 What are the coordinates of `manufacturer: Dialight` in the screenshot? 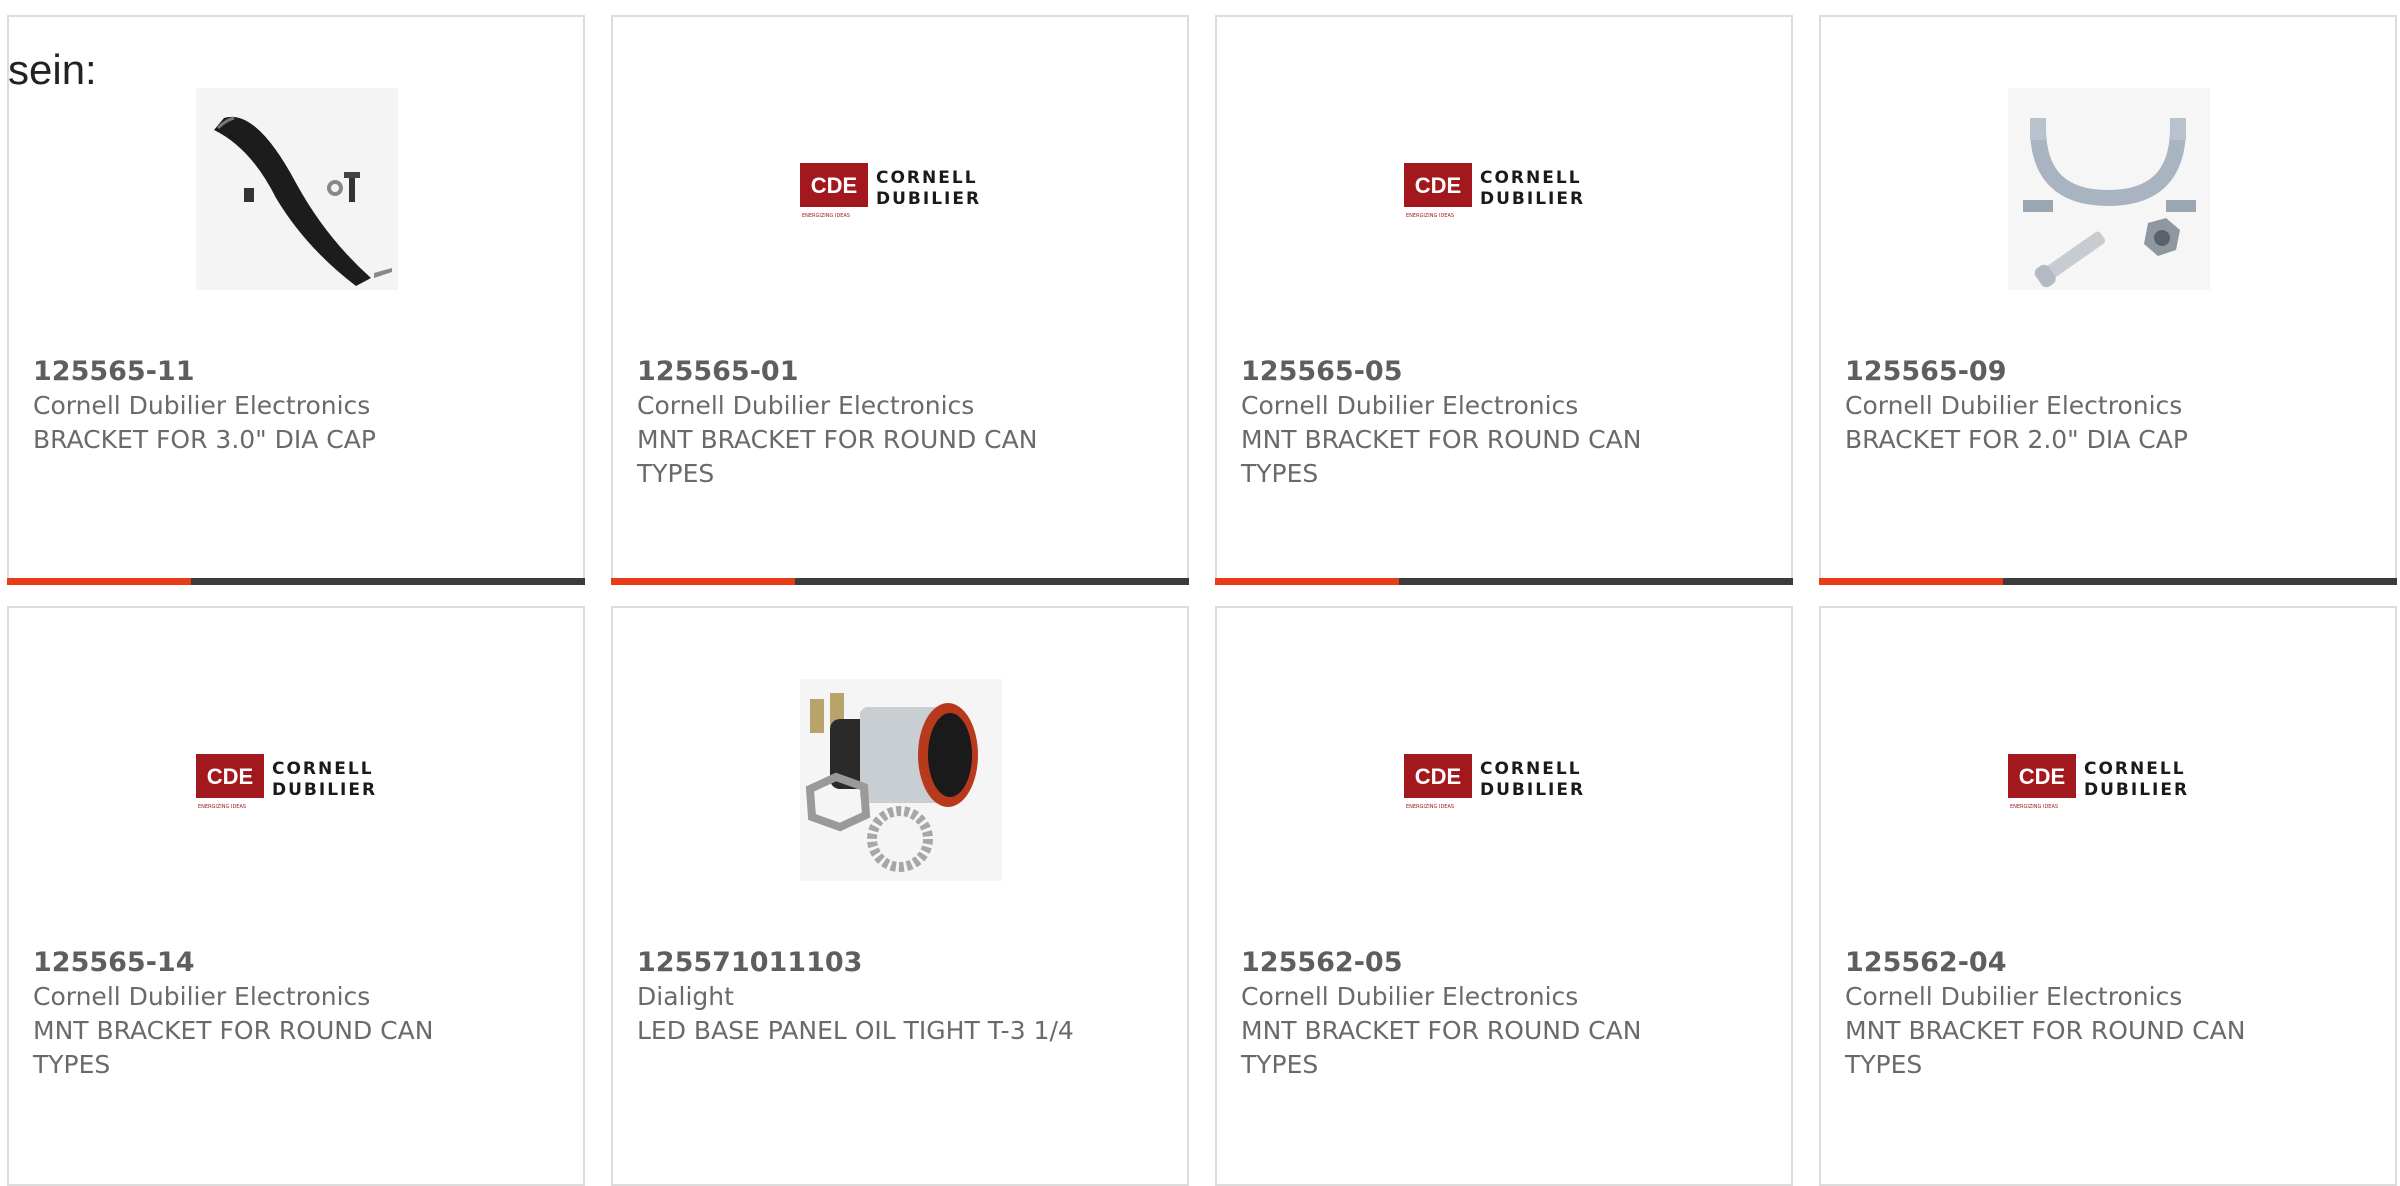 It's located at (685, 996).